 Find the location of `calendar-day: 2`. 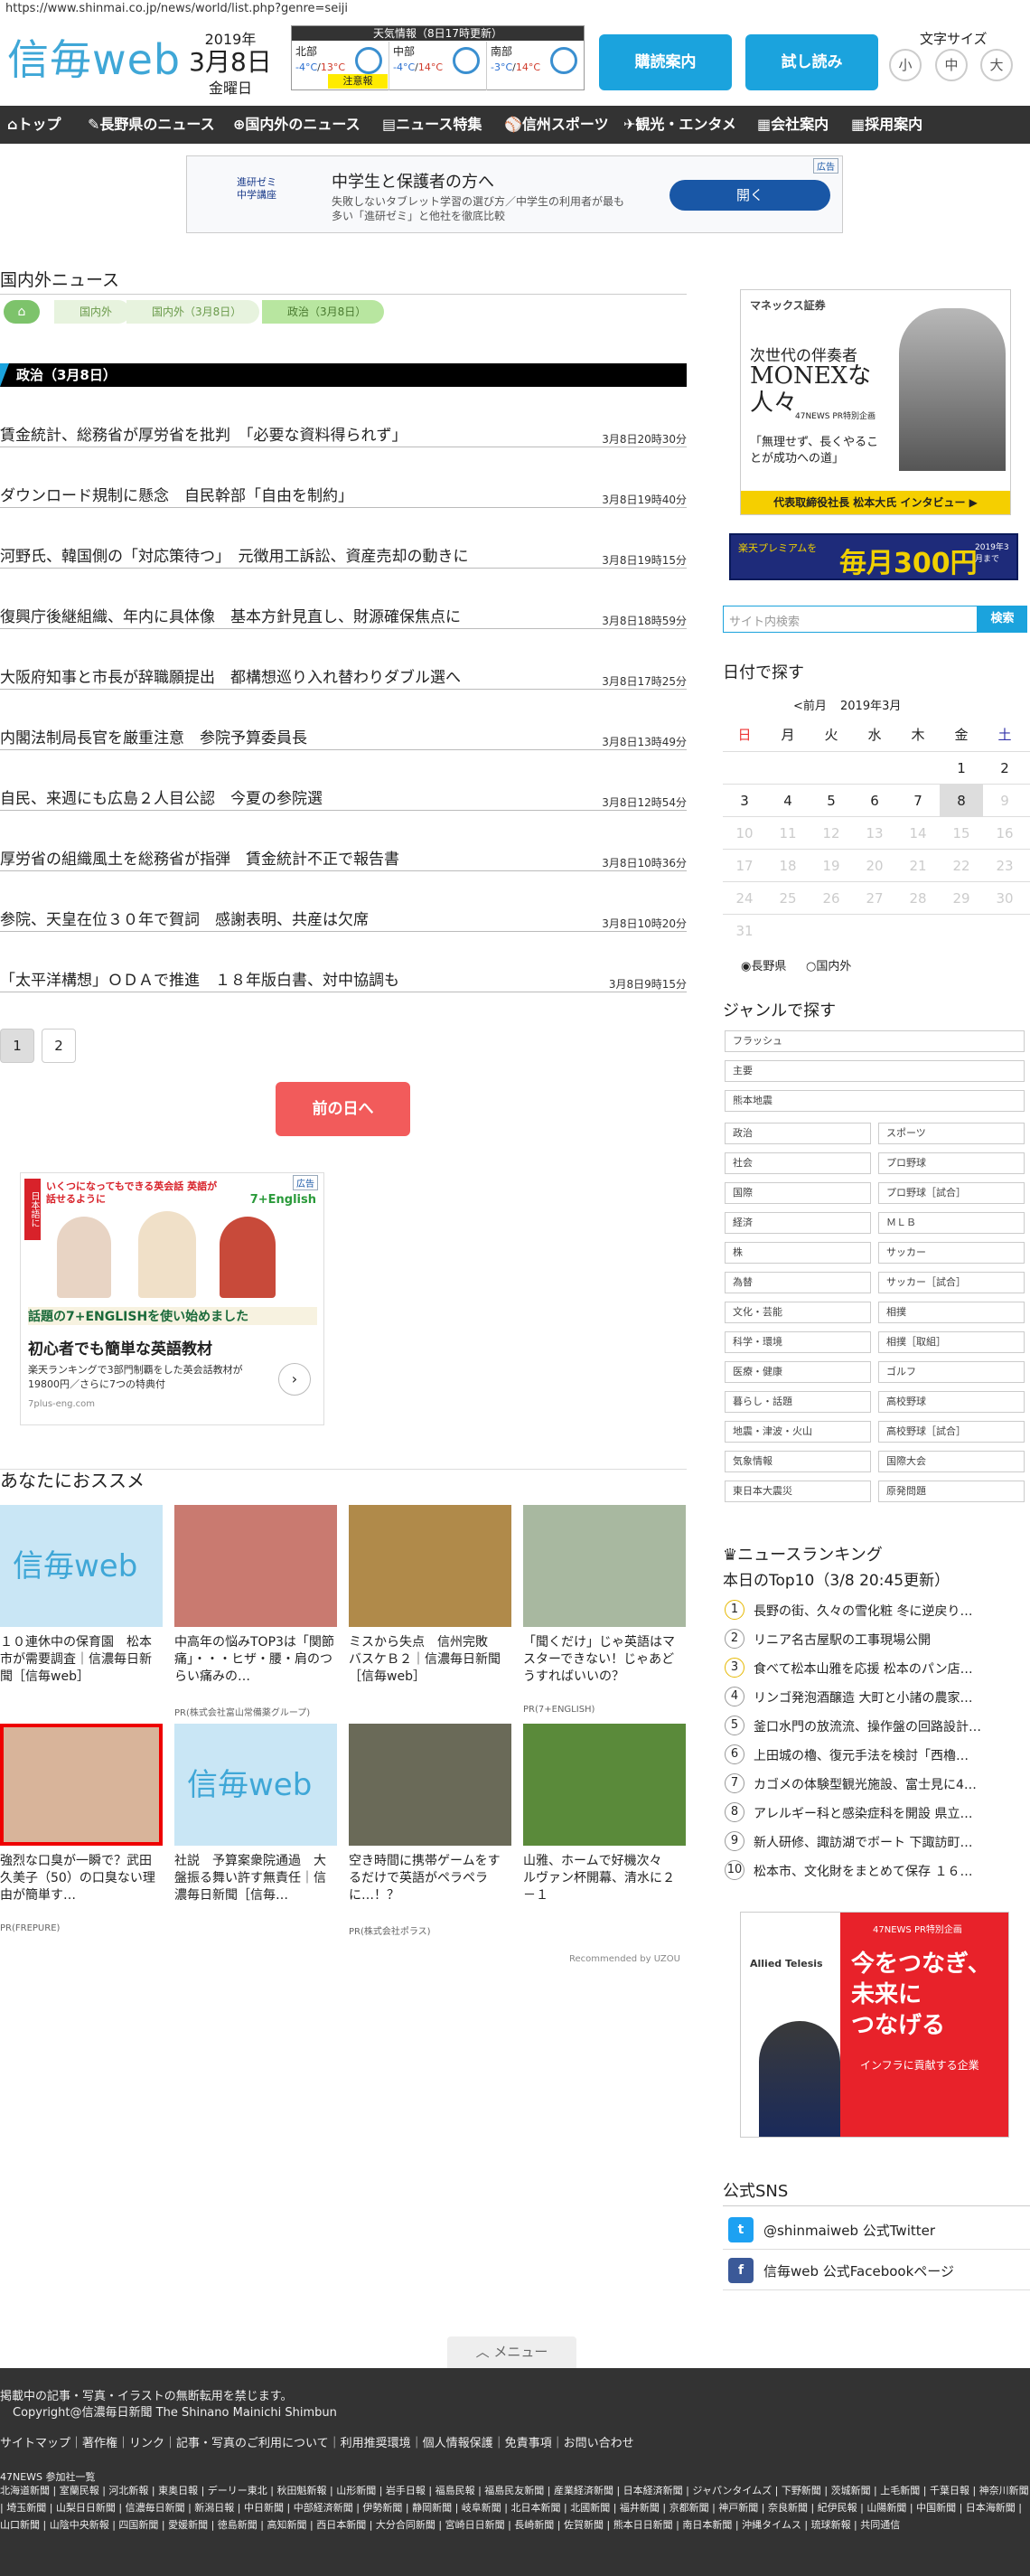

calendar-day: 2 is located at coordinates (1004, 769).